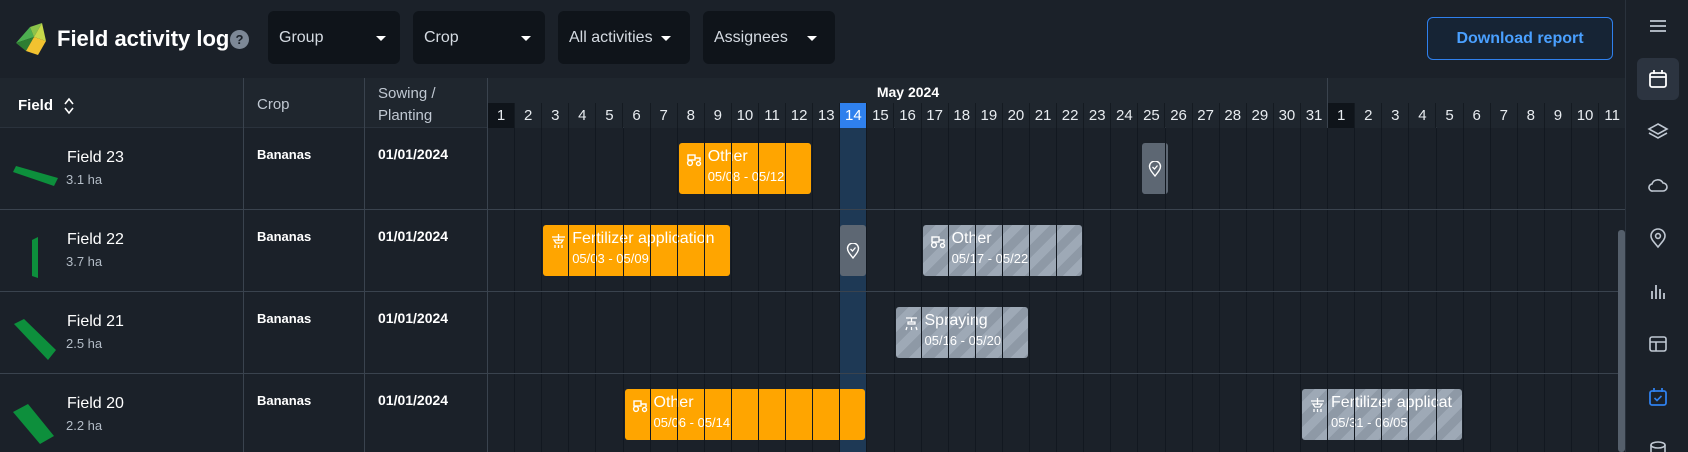  What do you see at coordinates (1658, 26) in the screenshot?
I see `menu-icon` at bounding box center [1658, 26].